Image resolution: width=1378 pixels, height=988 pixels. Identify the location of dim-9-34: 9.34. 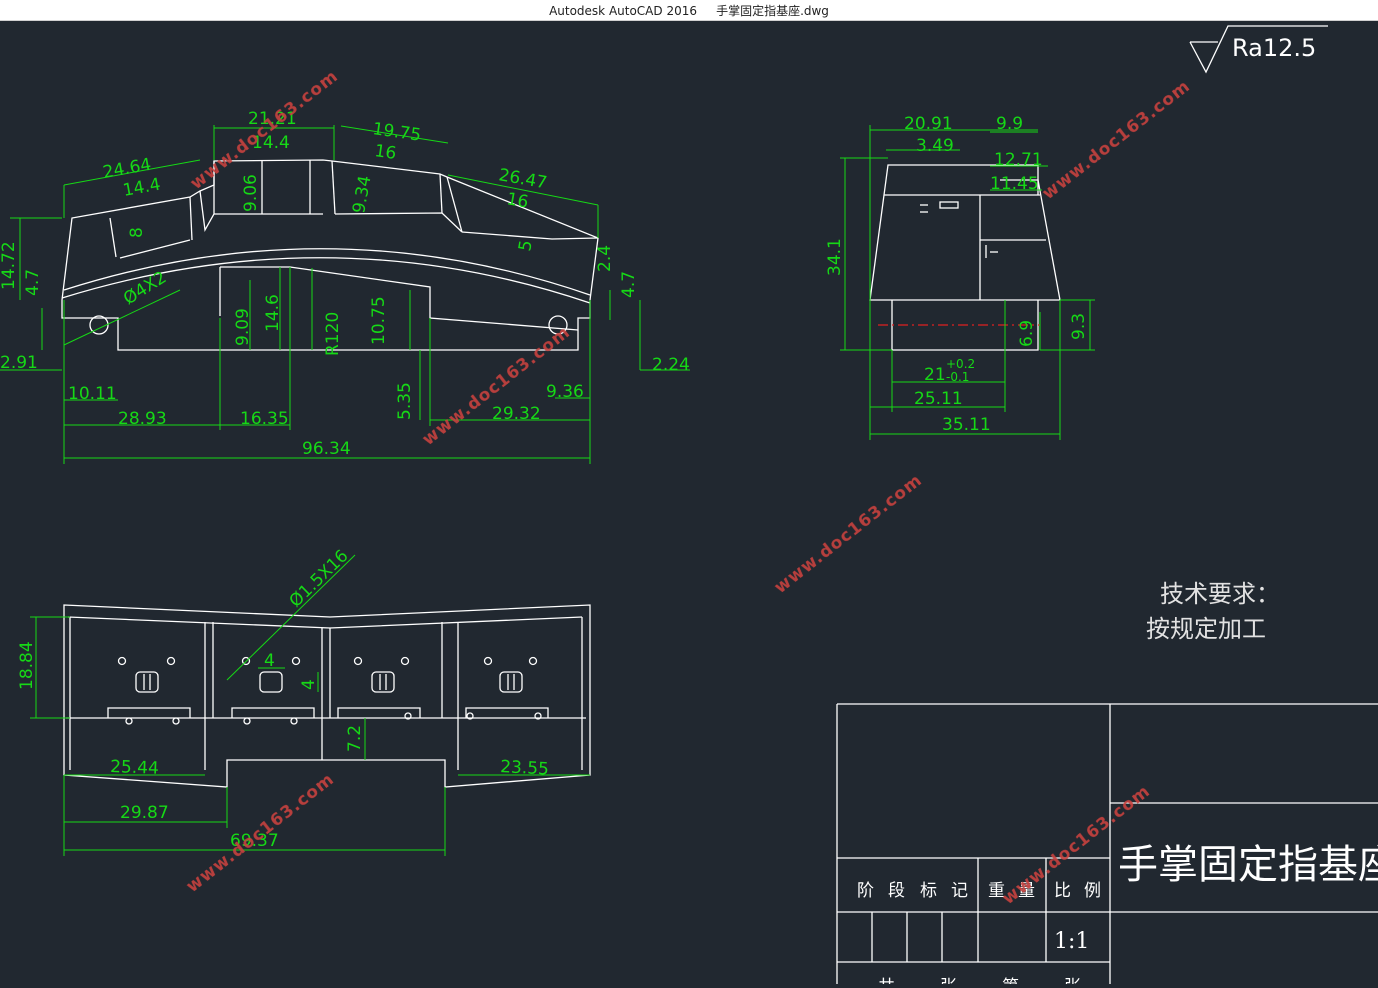
(362, 194).